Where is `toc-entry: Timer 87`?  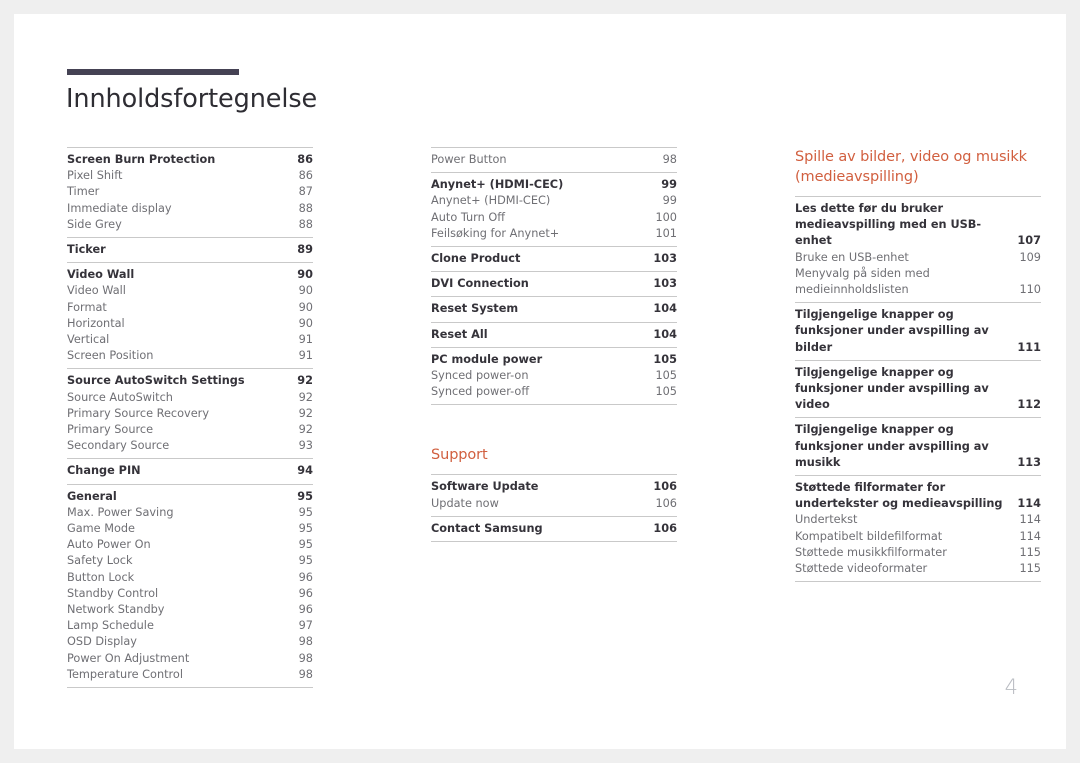
toc-entry: Timer 87 is located at coordinates (190, 192).